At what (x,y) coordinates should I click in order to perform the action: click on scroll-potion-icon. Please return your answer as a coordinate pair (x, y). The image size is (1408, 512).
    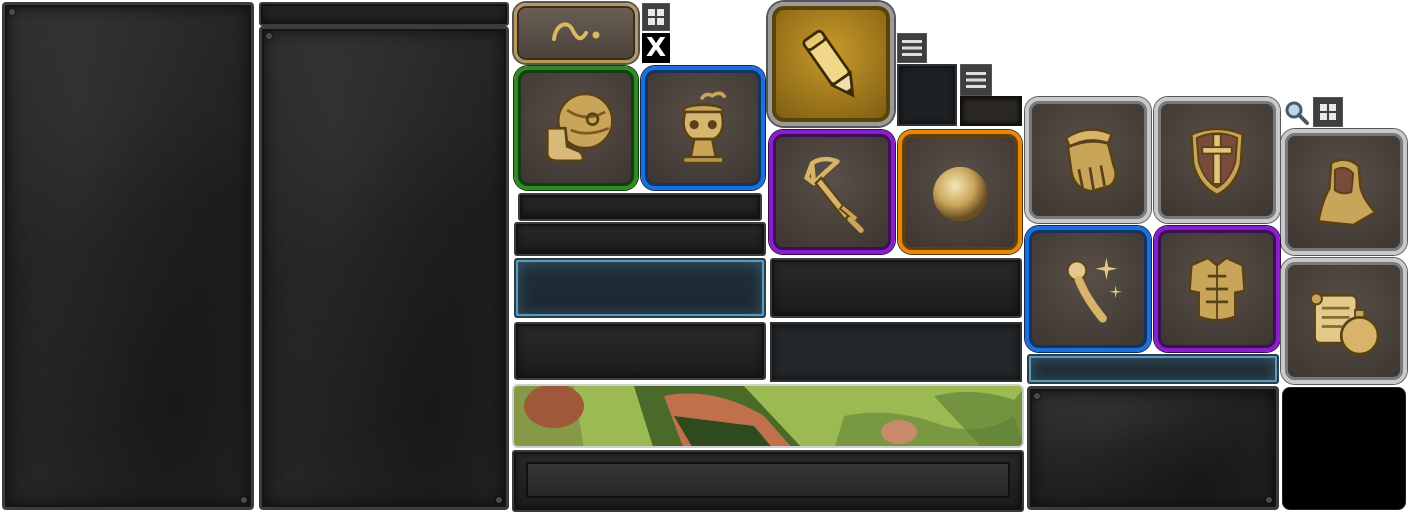
    Looking at the image, I should click on (1344, 321).